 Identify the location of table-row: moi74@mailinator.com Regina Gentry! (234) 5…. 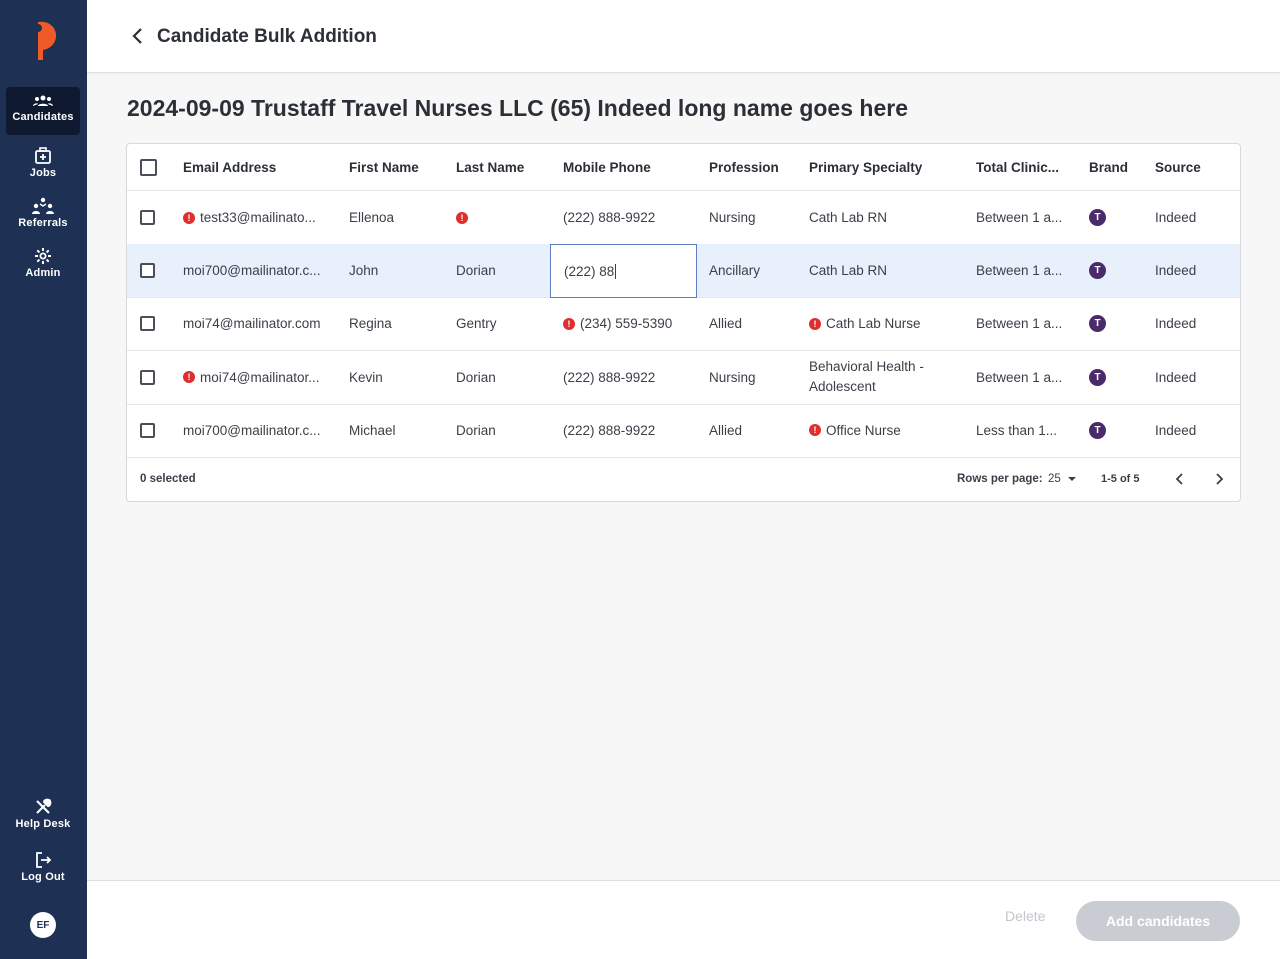
(683, 324).